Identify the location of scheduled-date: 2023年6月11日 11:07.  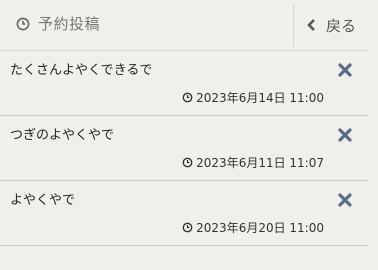
(253, 162).